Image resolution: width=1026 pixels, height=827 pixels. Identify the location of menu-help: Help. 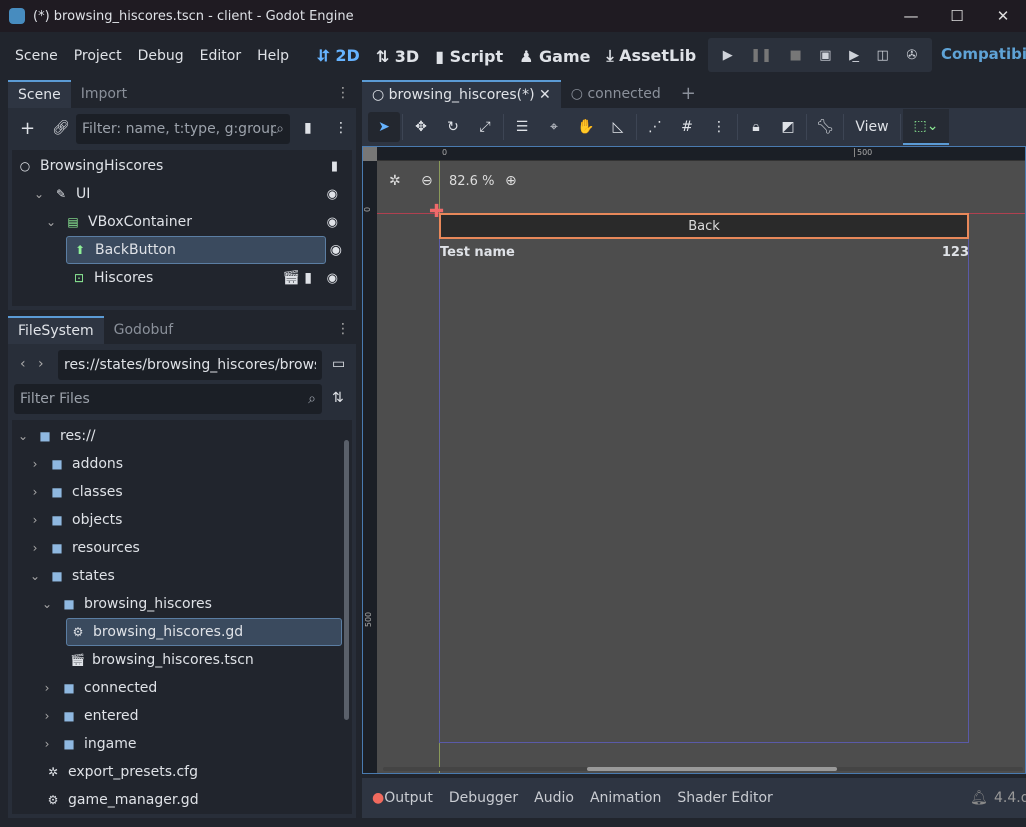
(273, 56).